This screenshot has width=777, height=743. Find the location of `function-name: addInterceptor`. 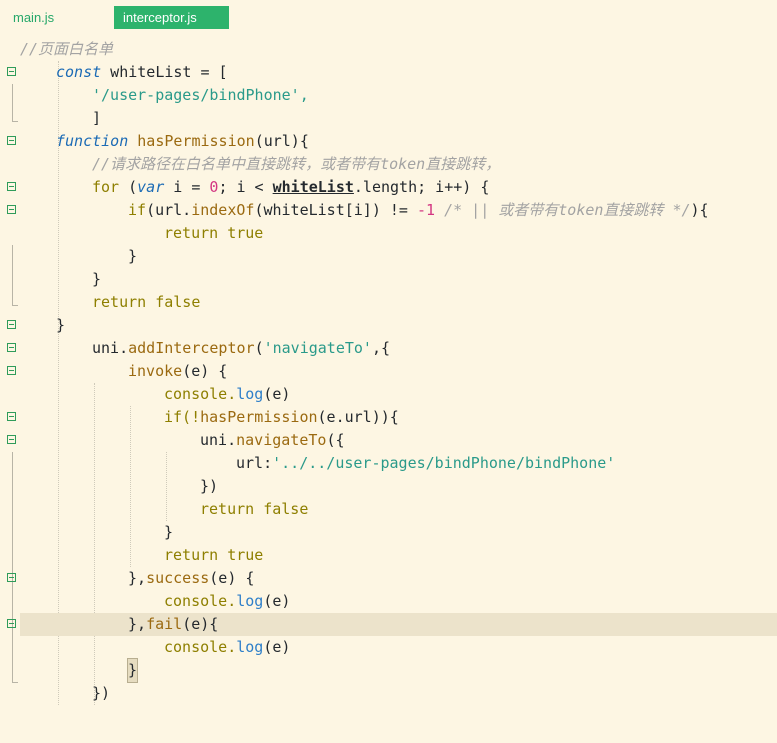

function-name: addInterceptor is located at coordinates (191, 348).